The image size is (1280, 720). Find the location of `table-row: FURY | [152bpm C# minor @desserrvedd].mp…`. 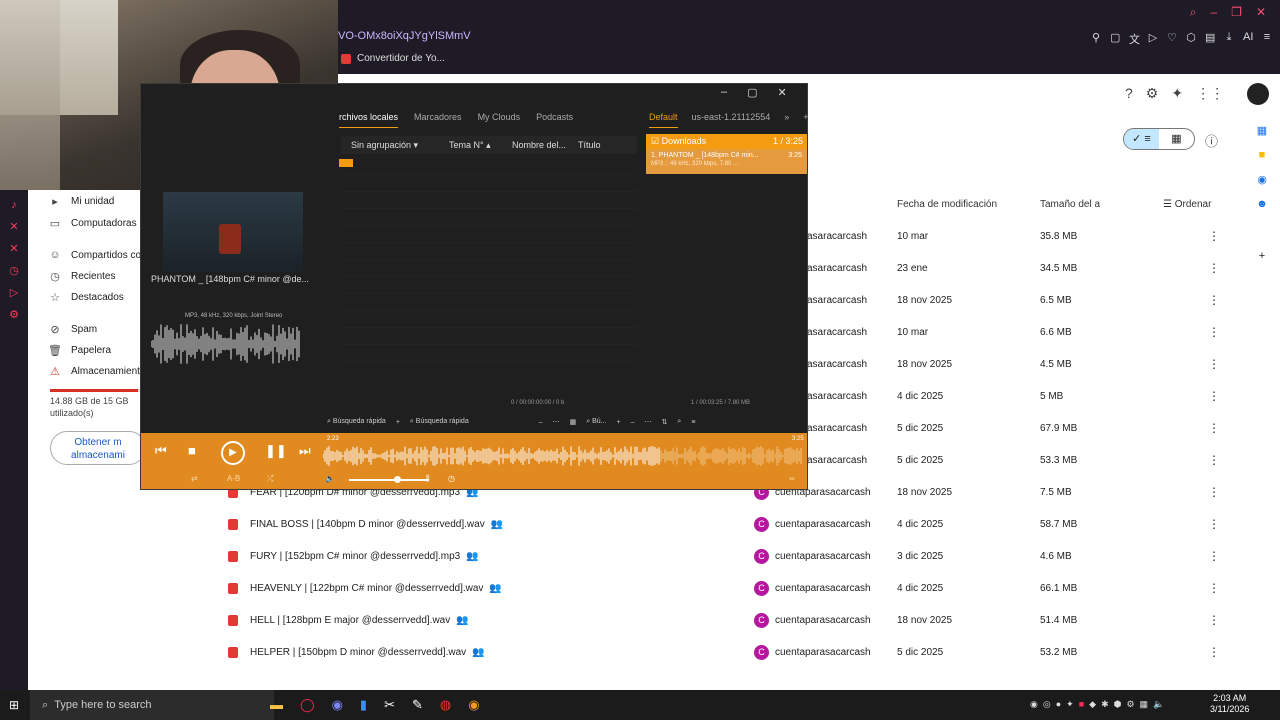

table-row: FURY | [152bpm C# minor @desserrvedd].mp… is located at coordinates (690, 557).